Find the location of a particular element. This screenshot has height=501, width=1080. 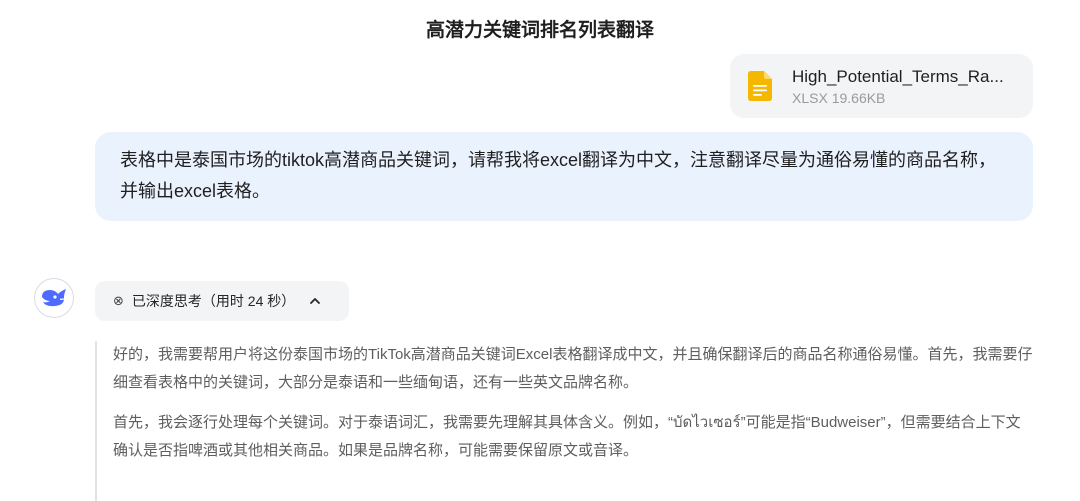

conversation-title: 高潜力关键词排名列表翻译 is located at coordinates (539, 30).